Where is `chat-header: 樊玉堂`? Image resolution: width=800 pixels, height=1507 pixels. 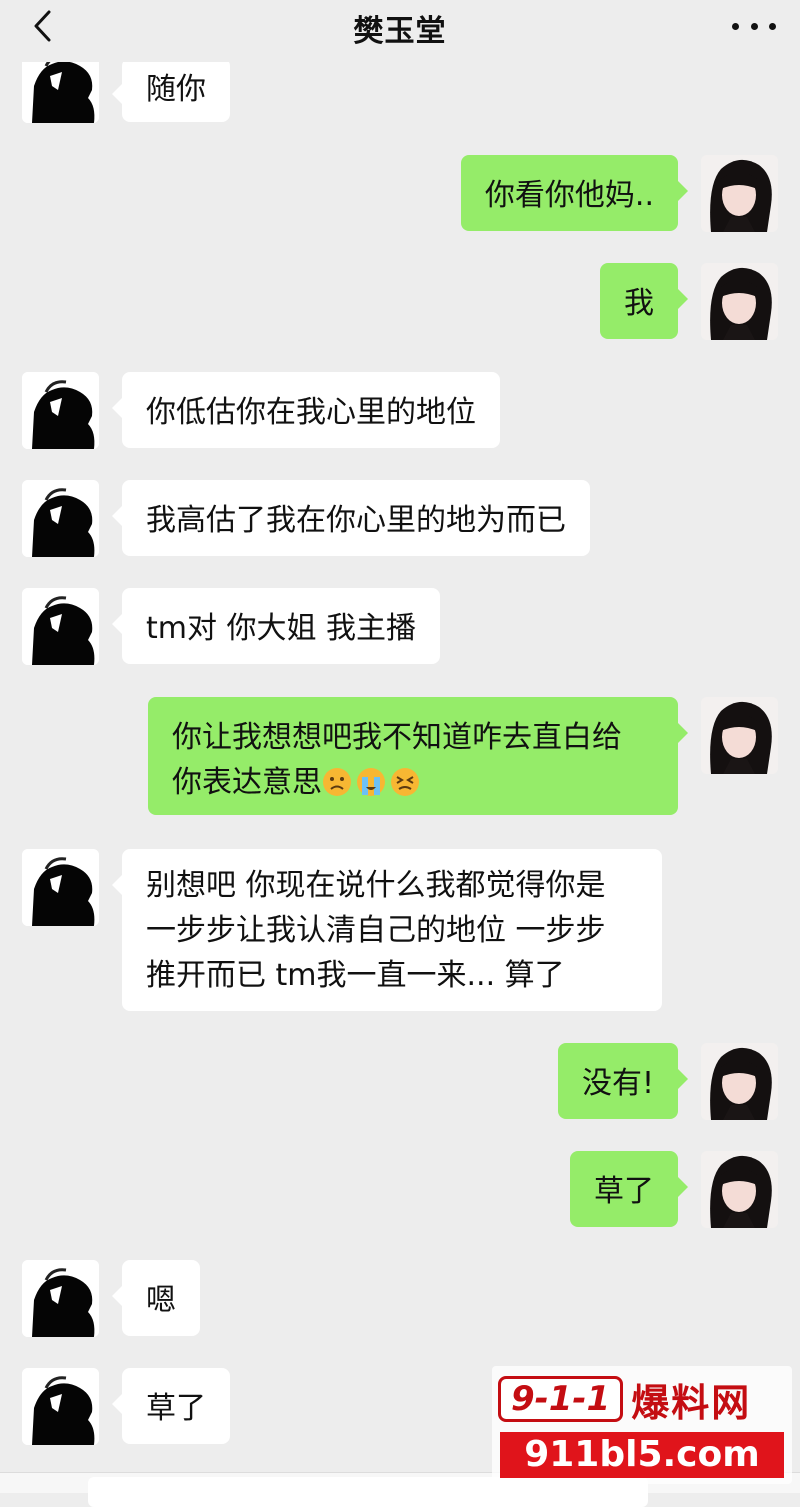
chat-header: 樊玉堂 is located at coordinates (400, 31).